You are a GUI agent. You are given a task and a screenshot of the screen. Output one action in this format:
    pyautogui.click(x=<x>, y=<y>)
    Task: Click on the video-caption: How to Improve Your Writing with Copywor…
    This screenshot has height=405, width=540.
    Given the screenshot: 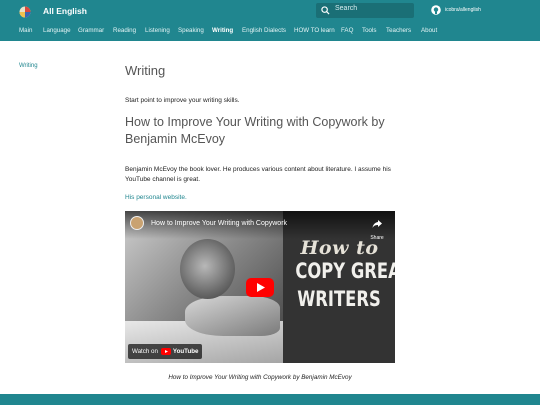 What is the action you would take?
    pyautogui.click(x=260, y=377)
    